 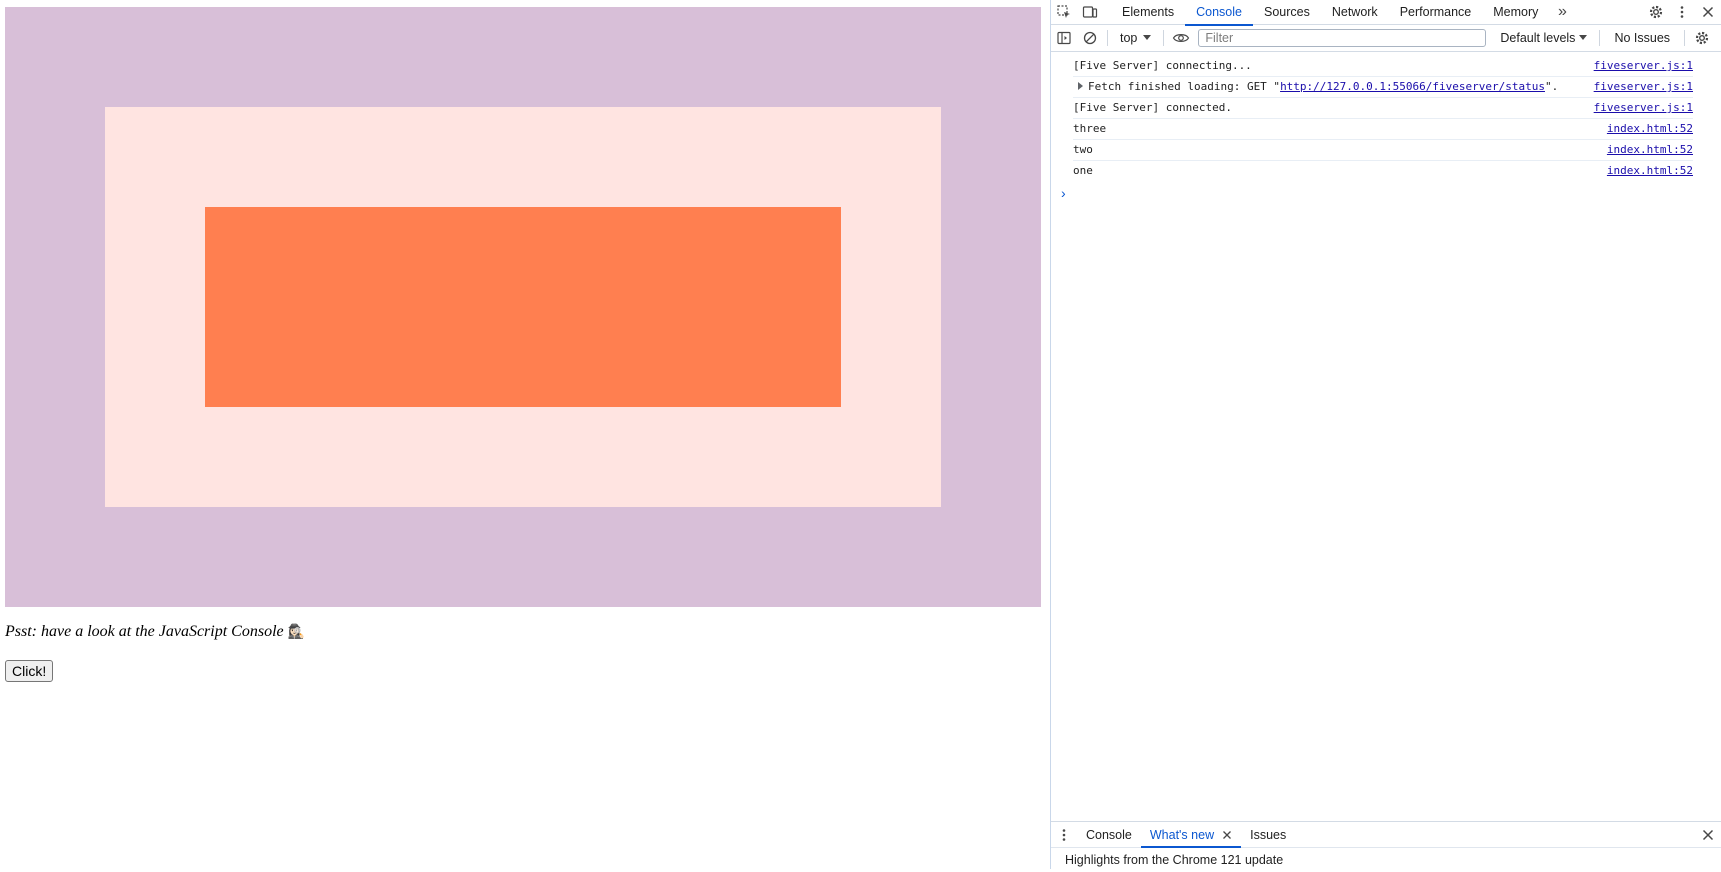 I want to click on close-devtools-icon, so click(x=1708, y=12).